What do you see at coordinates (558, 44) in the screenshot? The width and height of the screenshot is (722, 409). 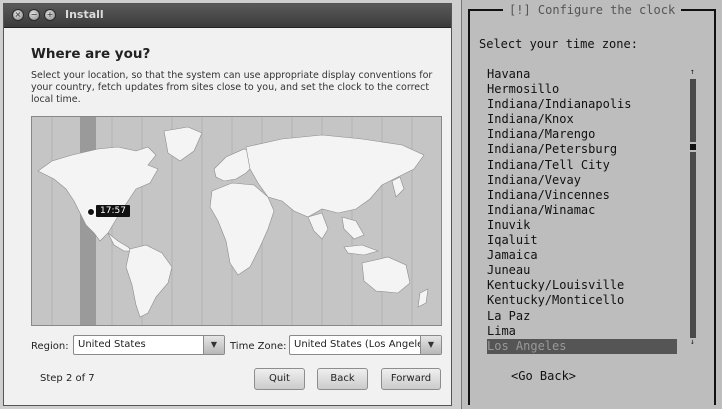 I see `timezone-prompt: Select your time zone:` at bounding box center [558, 44].